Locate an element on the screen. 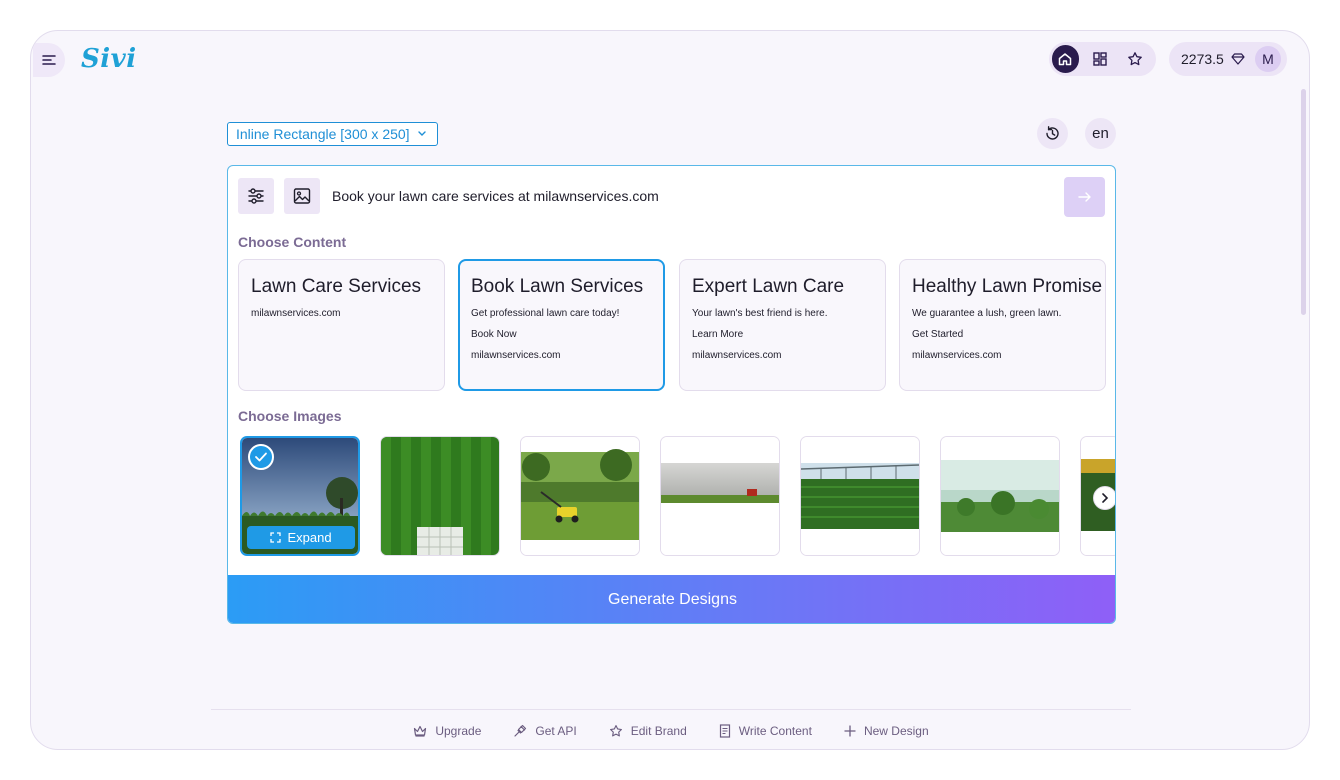 This screenshot has height=780, width=1340. new-design-link: New Design is located at coordinates (886, 731).